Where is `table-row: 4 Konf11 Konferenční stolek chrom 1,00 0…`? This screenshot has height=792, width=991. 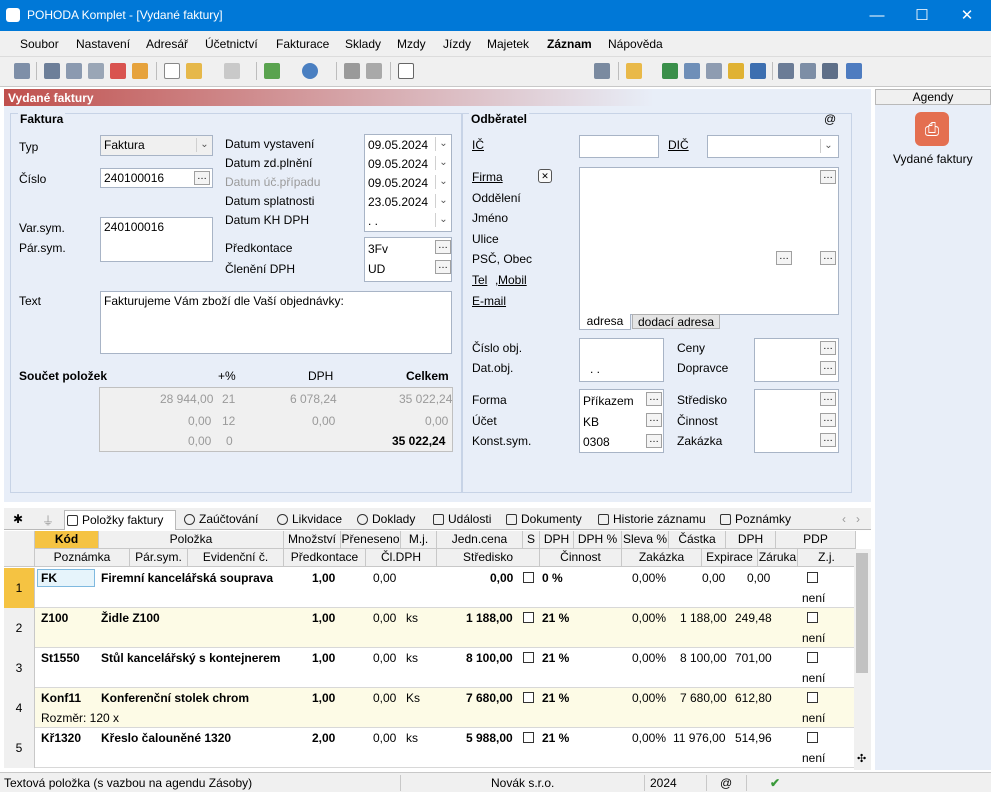 table-row: 4 Konf11 Konferenční stolek chrom 1,00 0… is located at coordinates (430, 708).